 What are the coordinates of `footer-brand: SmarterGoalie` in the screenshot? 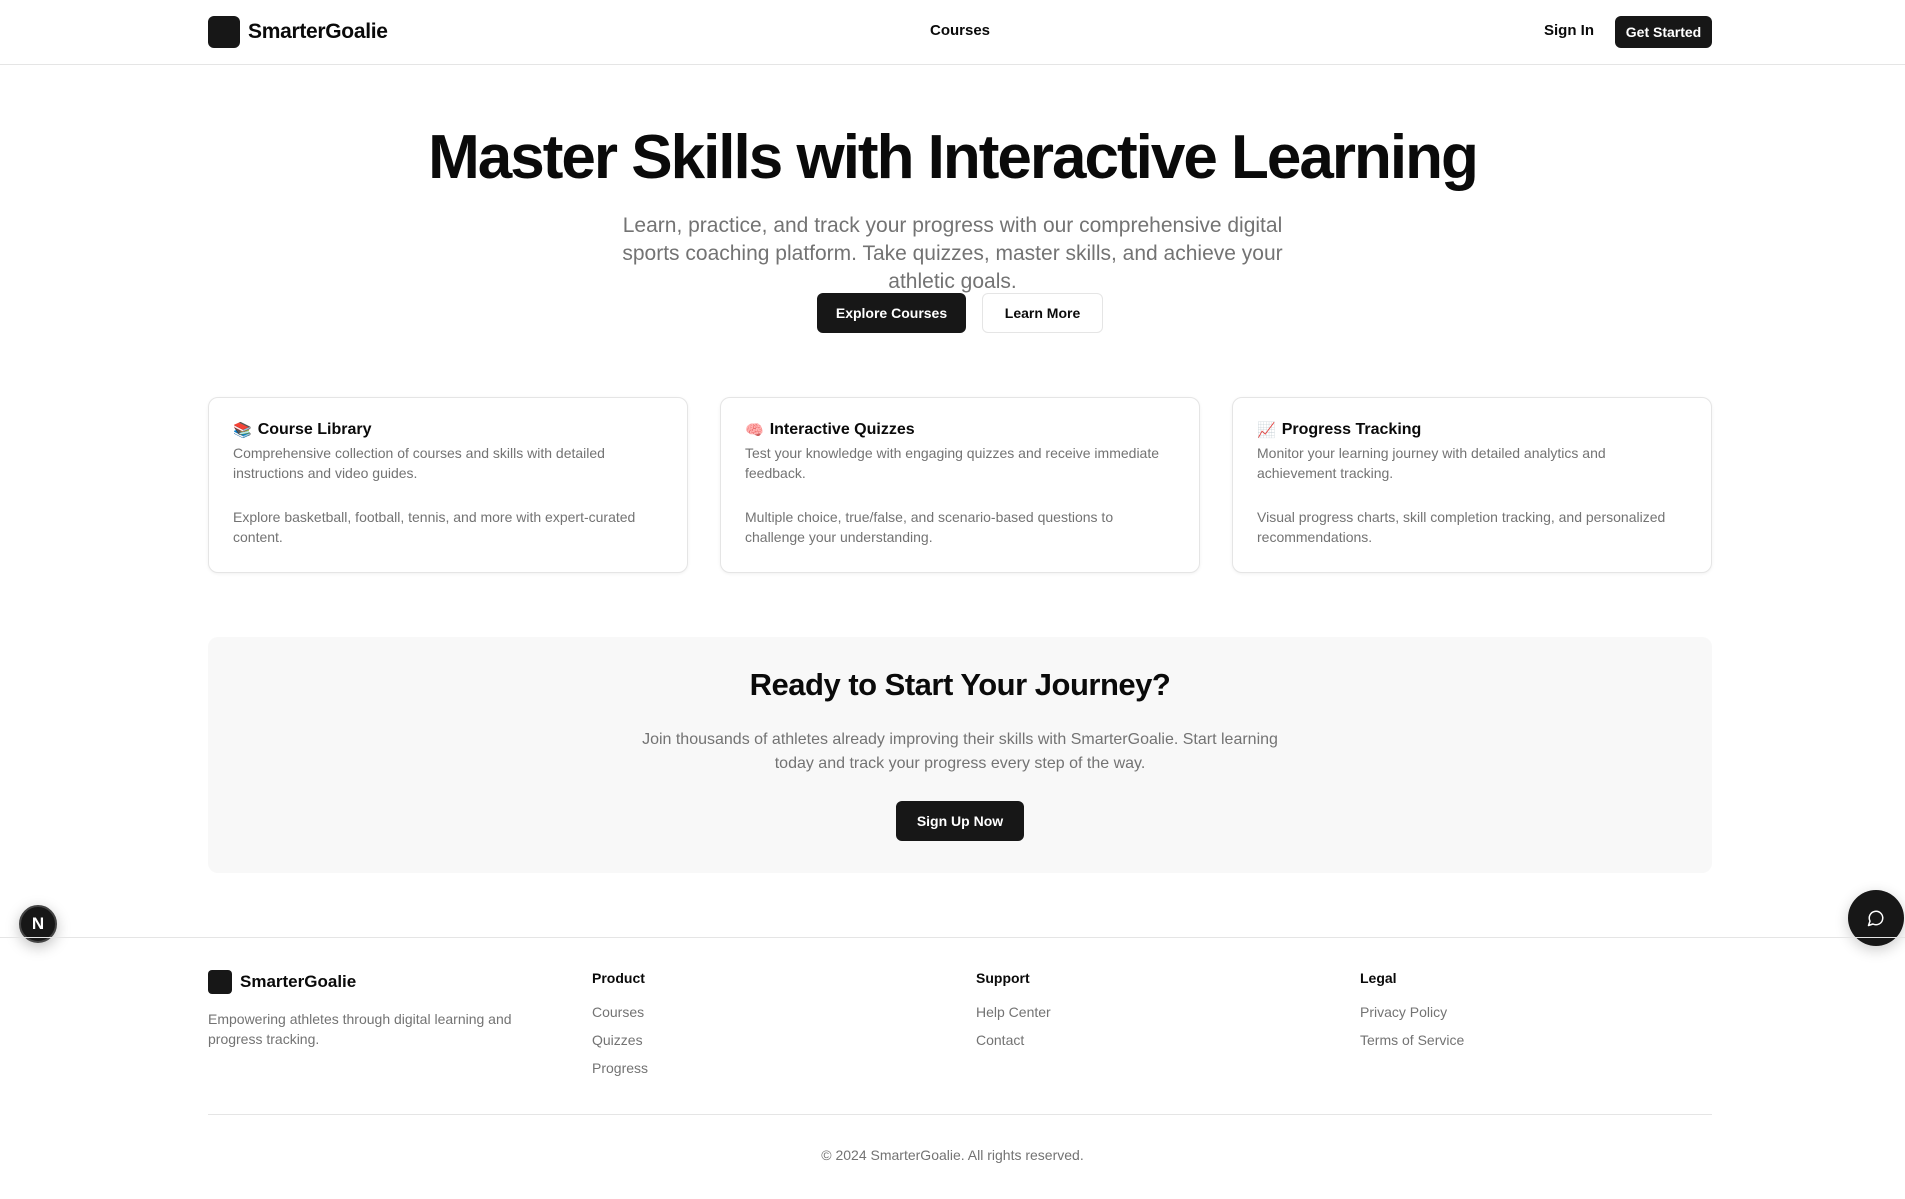 It's located at (282, 982).